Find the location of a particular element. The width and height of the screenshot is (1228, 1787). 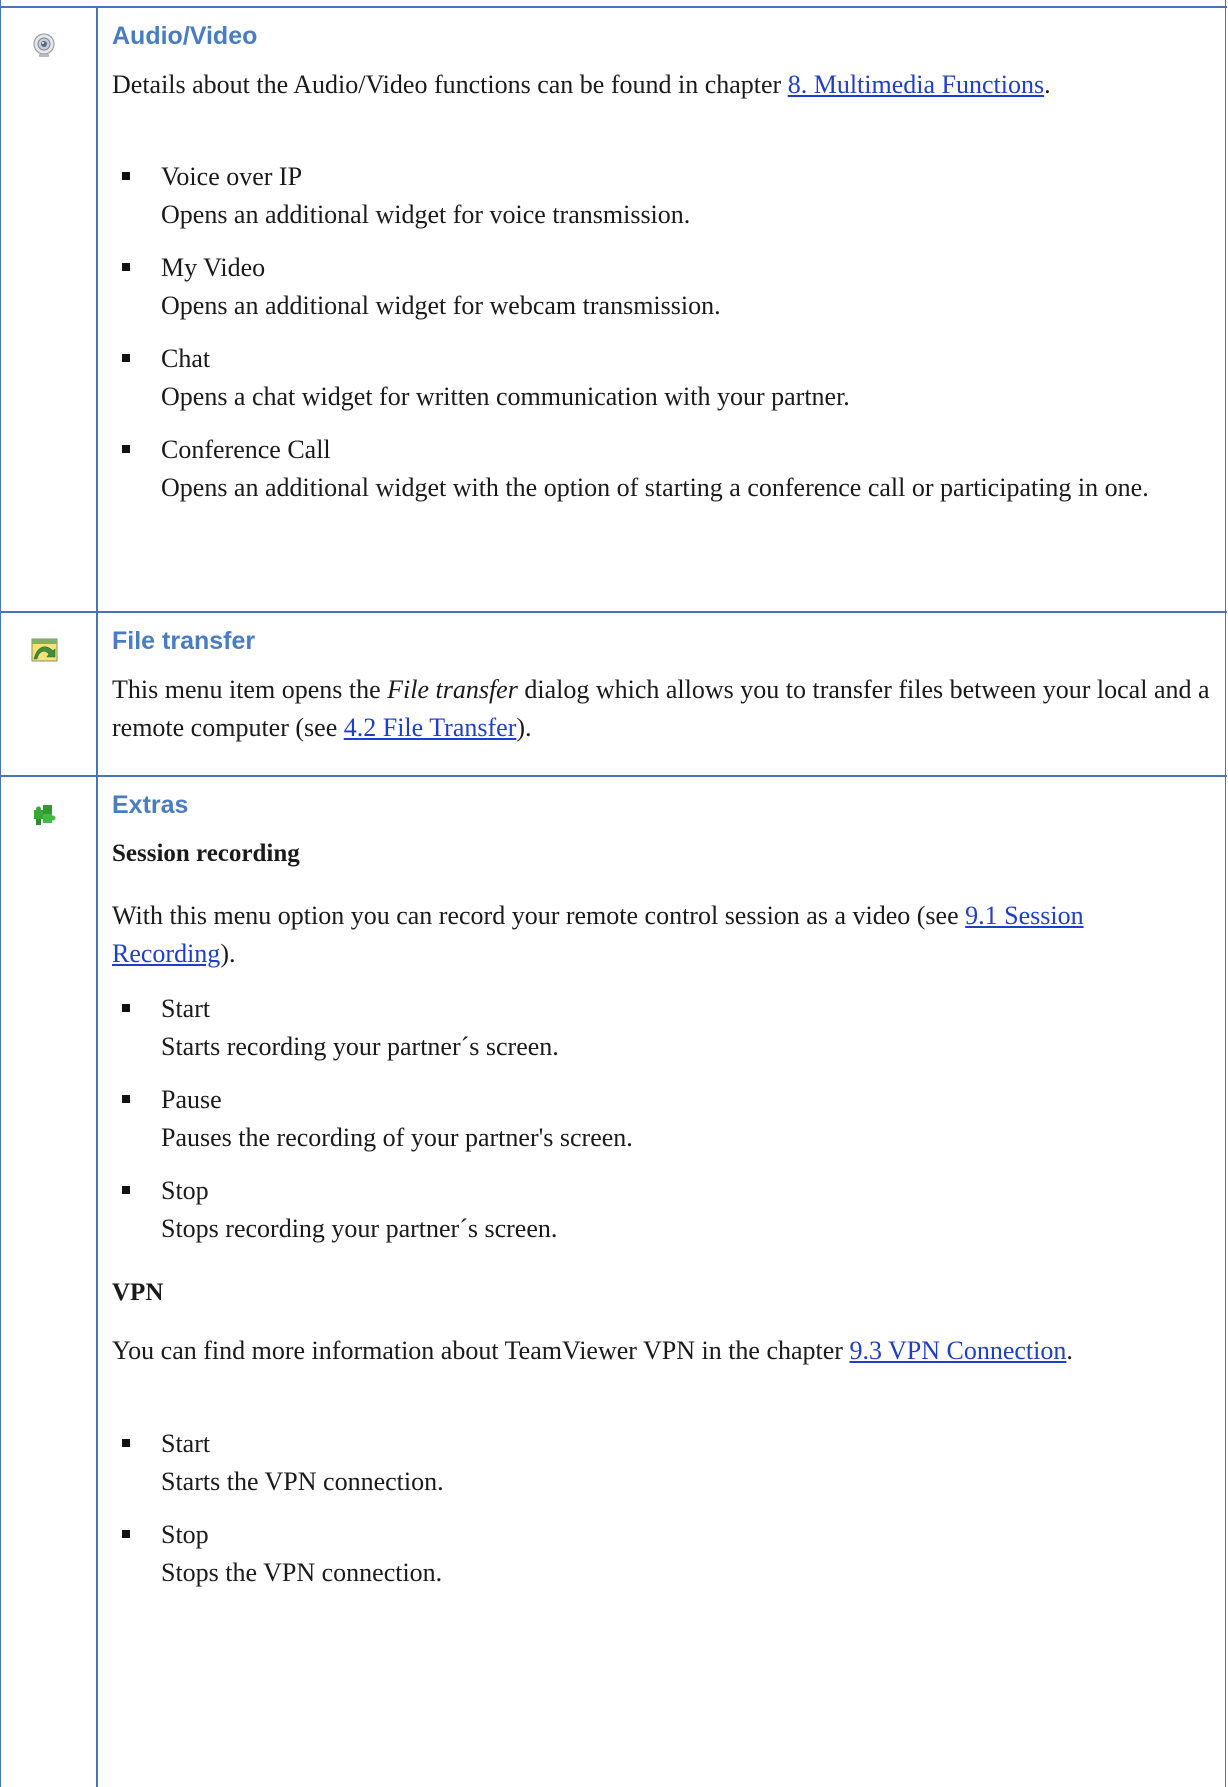

file-transfer-link: 4.2 File Transfer is located at coordinates (430, 727).